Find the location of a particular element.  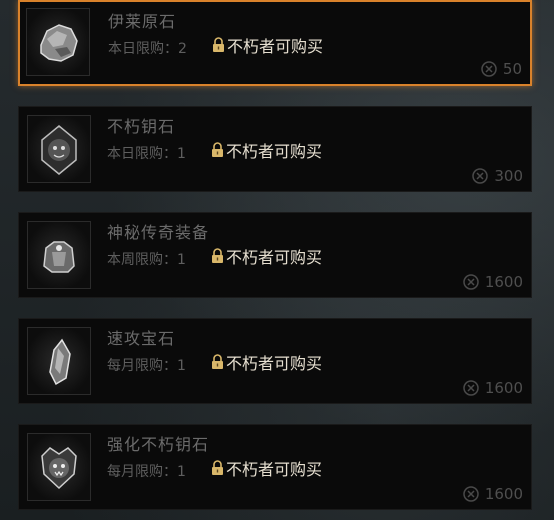

price-value: 300 is located at coordinates (508, 176).